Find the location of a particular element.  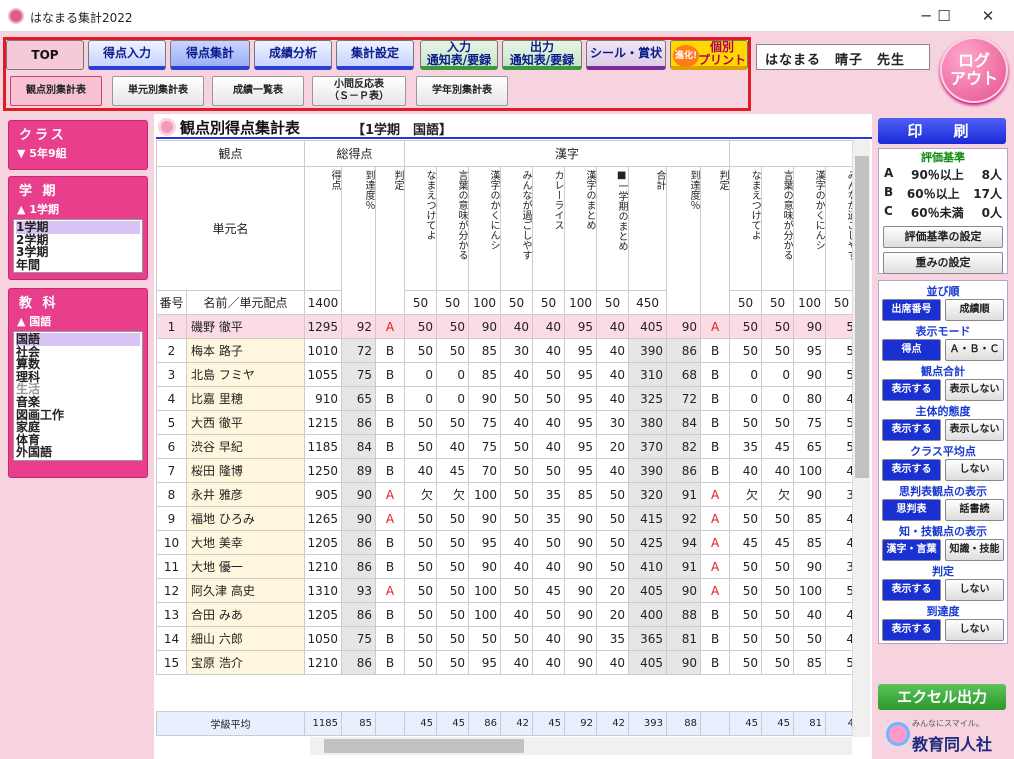

student-name: 大地 優一 is located at coordinates (245, 566).